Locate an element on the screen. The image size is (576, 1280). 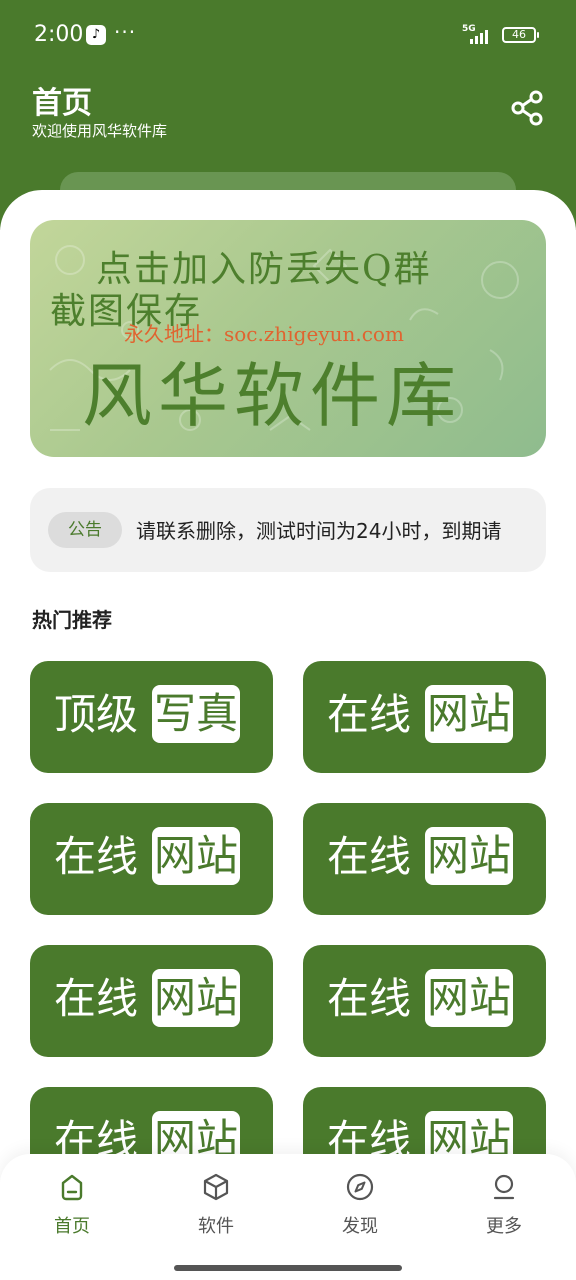
nav-item-discover: 发现 is located at coordinates (360, 1212).